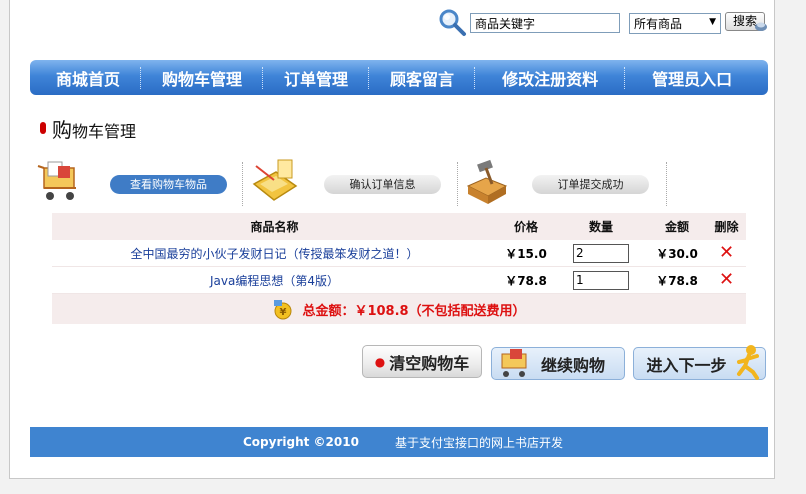  What do you see at coordinates (43, 128) in the screenshot?
I see `title-bullet-icon` at bounding box center [43, 128].